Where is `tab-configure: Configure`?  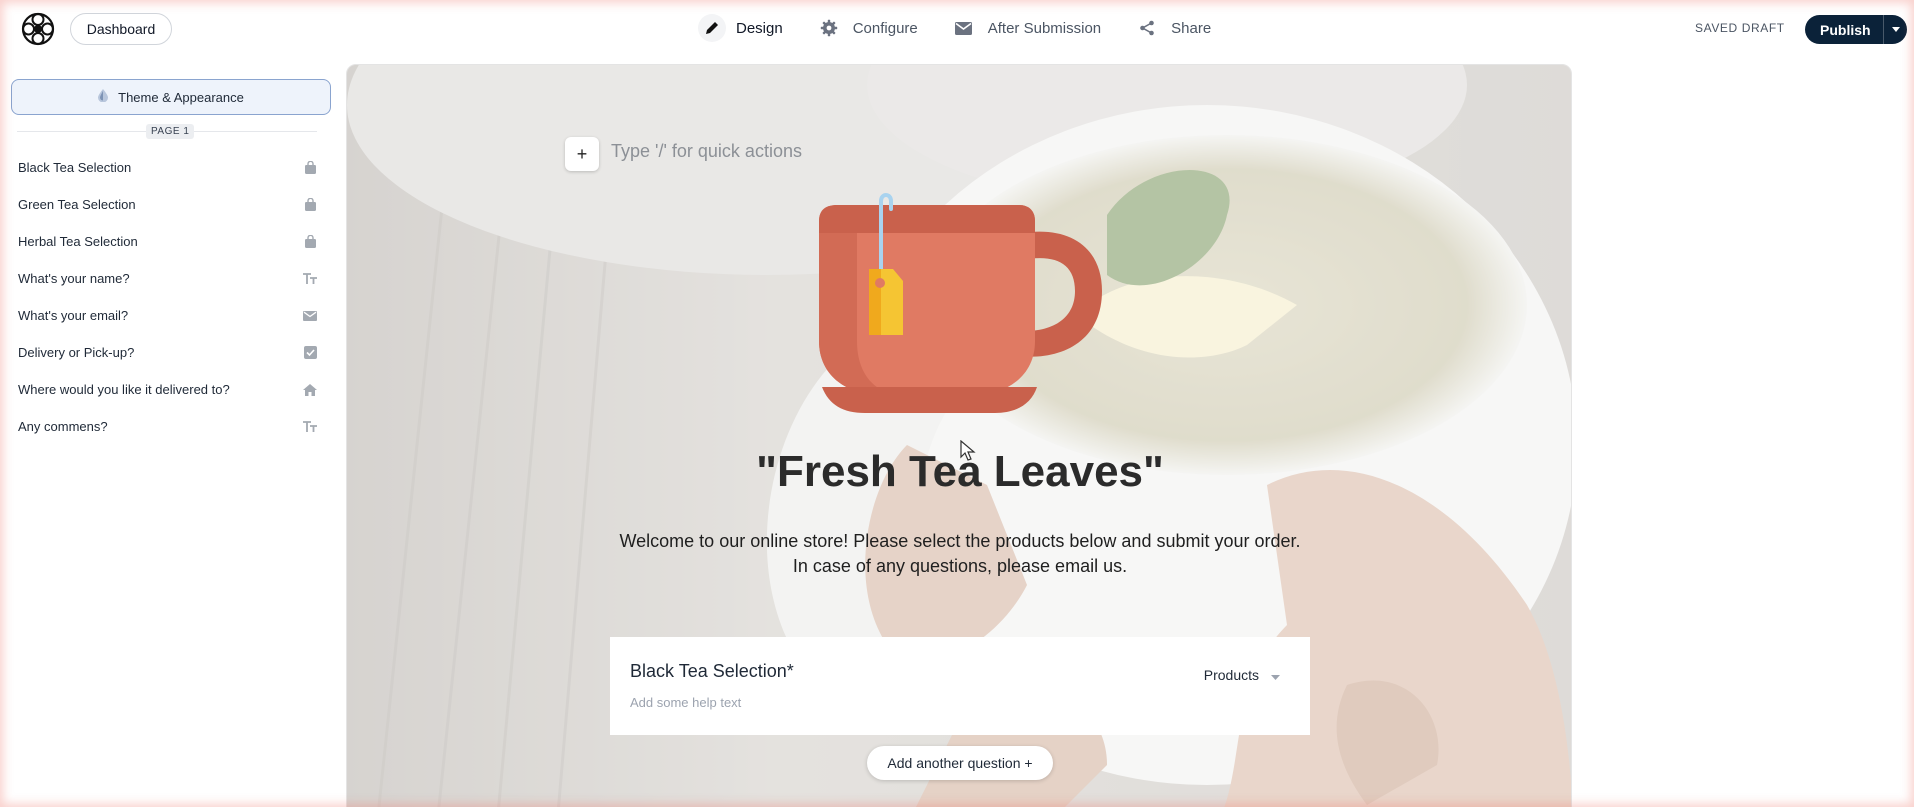 tab-configure: Configure is located at coordinates (869, 28).